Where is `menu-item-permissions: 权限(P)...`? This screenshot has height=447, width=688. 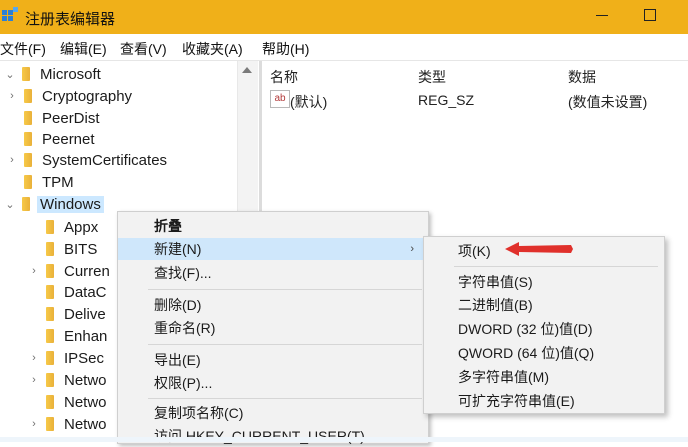
menu-item-permissions: 权限(P)... is located at coordinates (273, 383).